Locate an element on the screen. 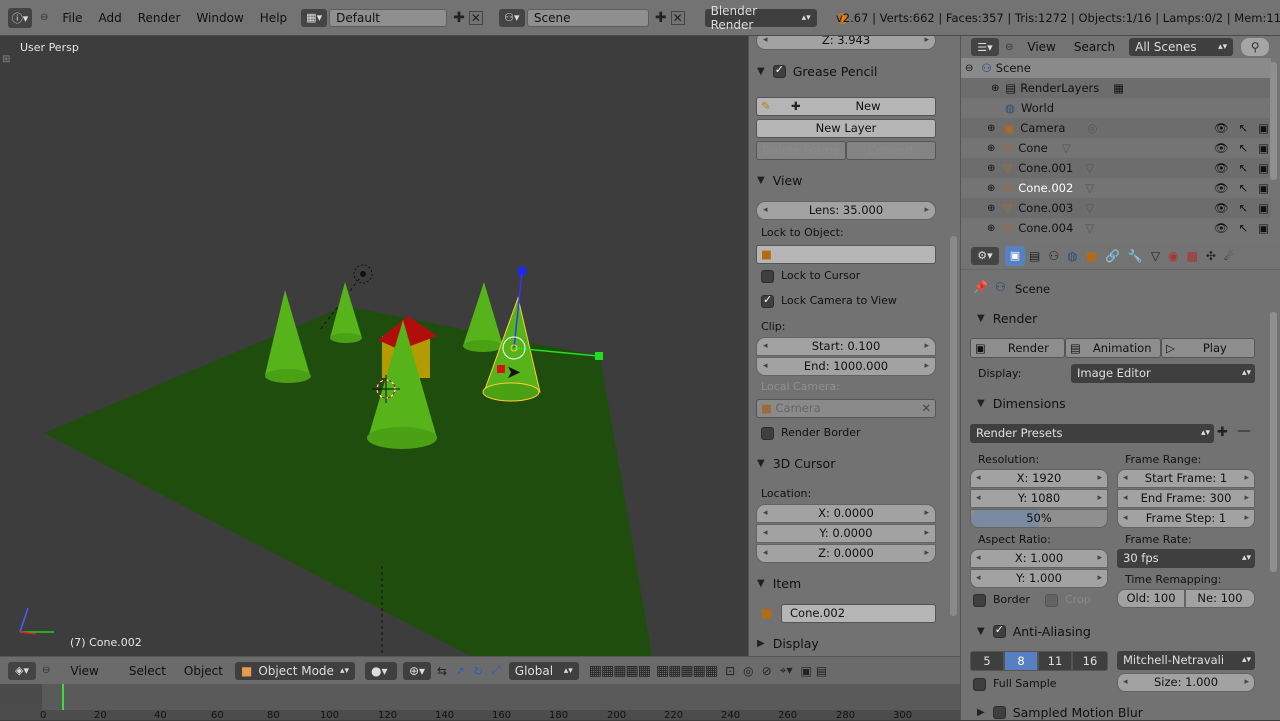 This screenshot has width=1280, height=721. menu-select: Select is located at coordinates (147, 671).